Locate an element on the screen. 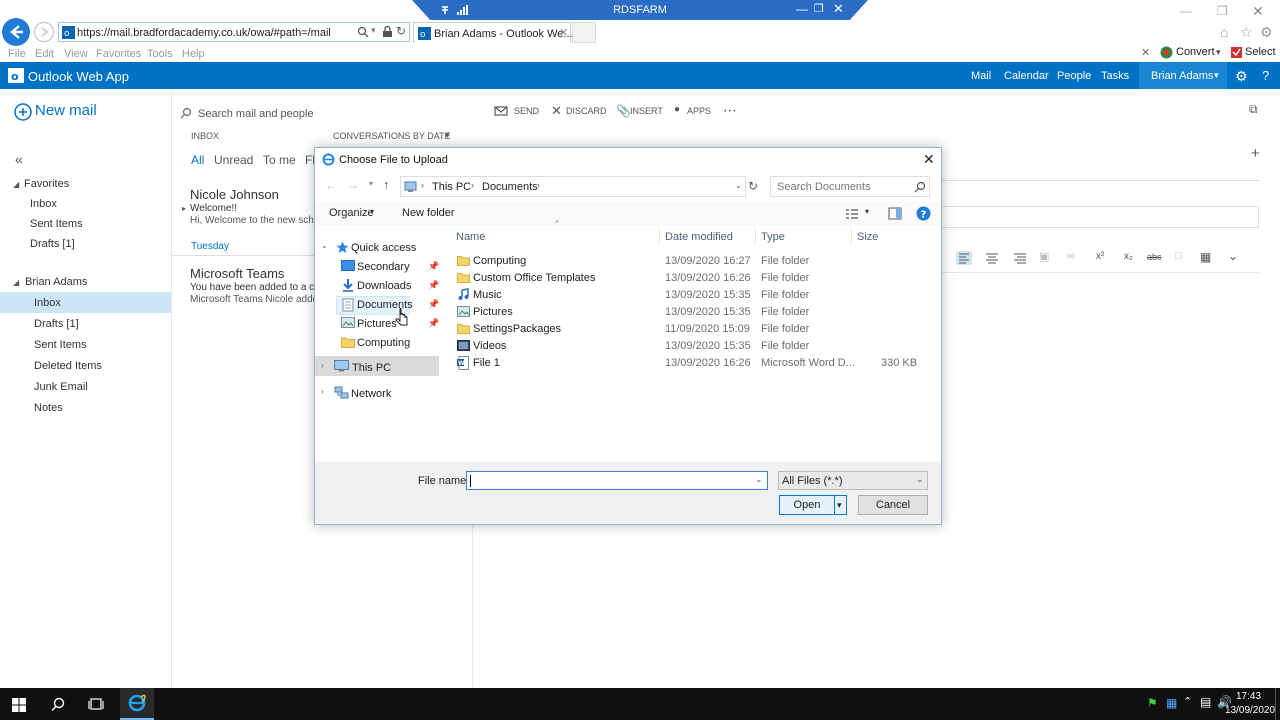 This screenshot has height=720, width=1280. breadcrumb: › This PC › Documents › ⌄ is located at coordinates (573, 186).